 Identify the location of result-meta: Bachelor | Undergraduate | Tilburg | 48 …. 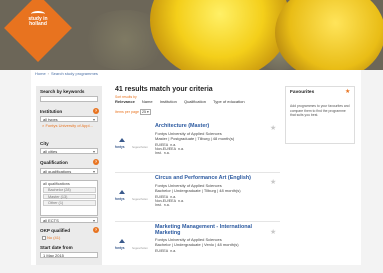
(198, 190).